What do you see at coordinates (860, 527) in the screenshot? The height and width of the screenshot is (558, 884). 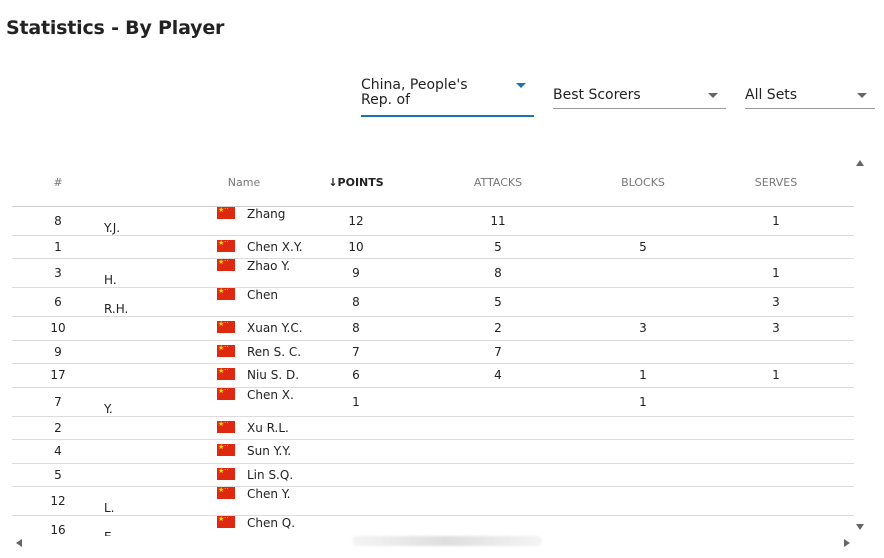 I see `scroll-down-icon` at bounding box center [860, 527].